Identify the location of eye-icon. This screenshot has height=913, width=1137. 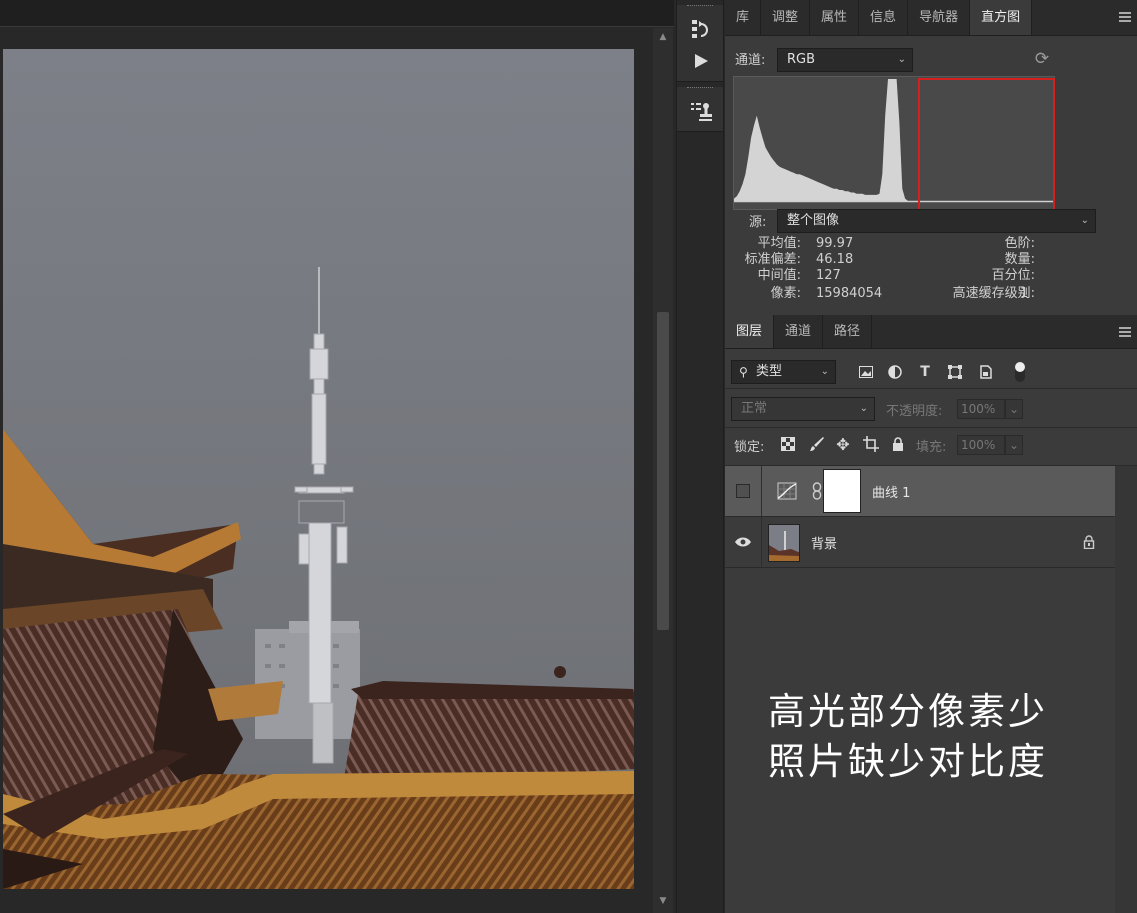
(743, 542).